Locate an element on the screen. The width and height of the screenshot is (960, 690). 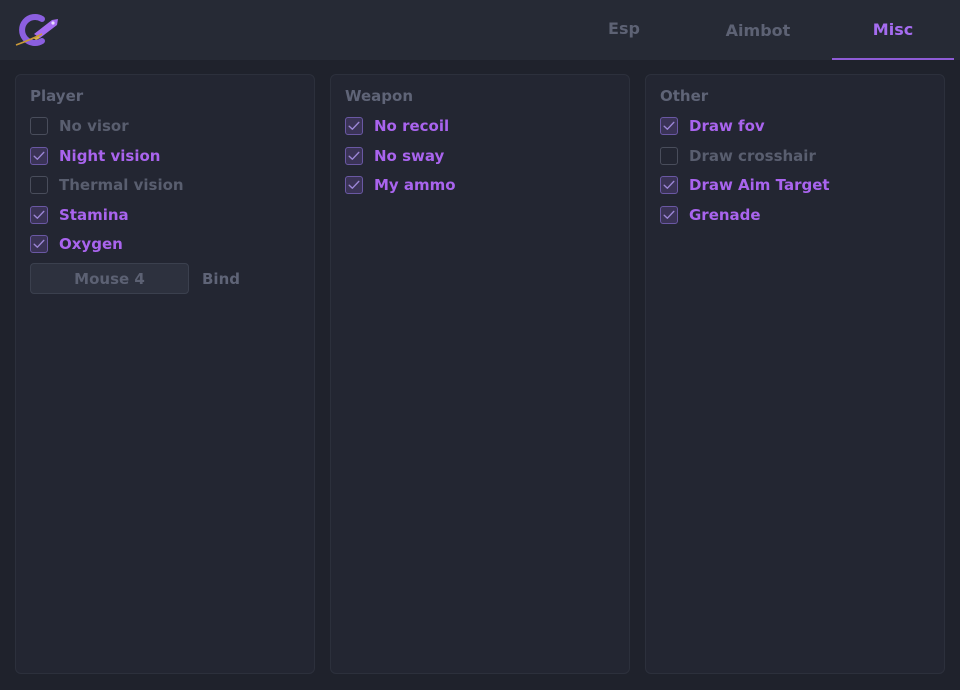
checkbox-item-no-recoil: No recoil is located at coordinates (482, 126).